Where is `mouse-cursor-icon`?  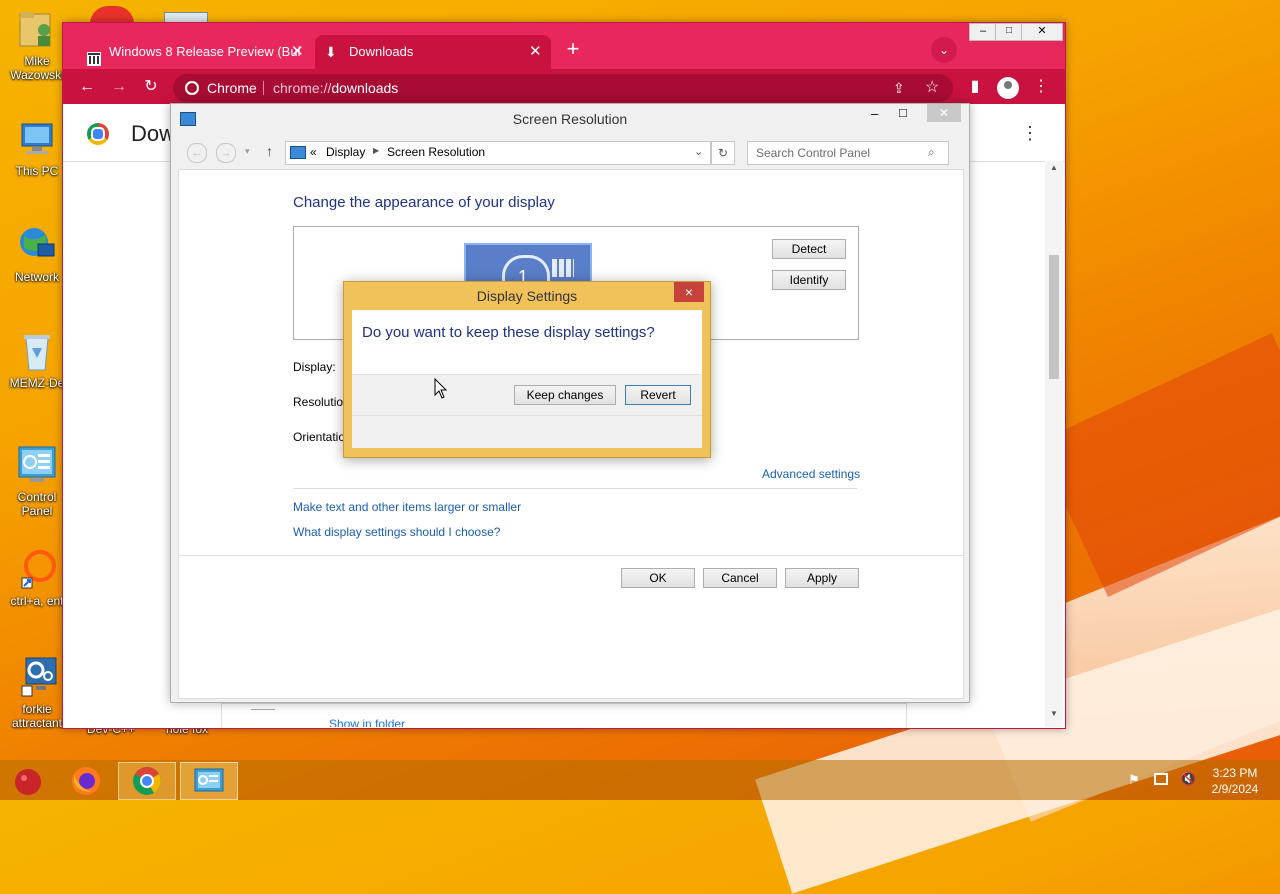
mouse-cursor-icon is located at coordinates (441, 390).